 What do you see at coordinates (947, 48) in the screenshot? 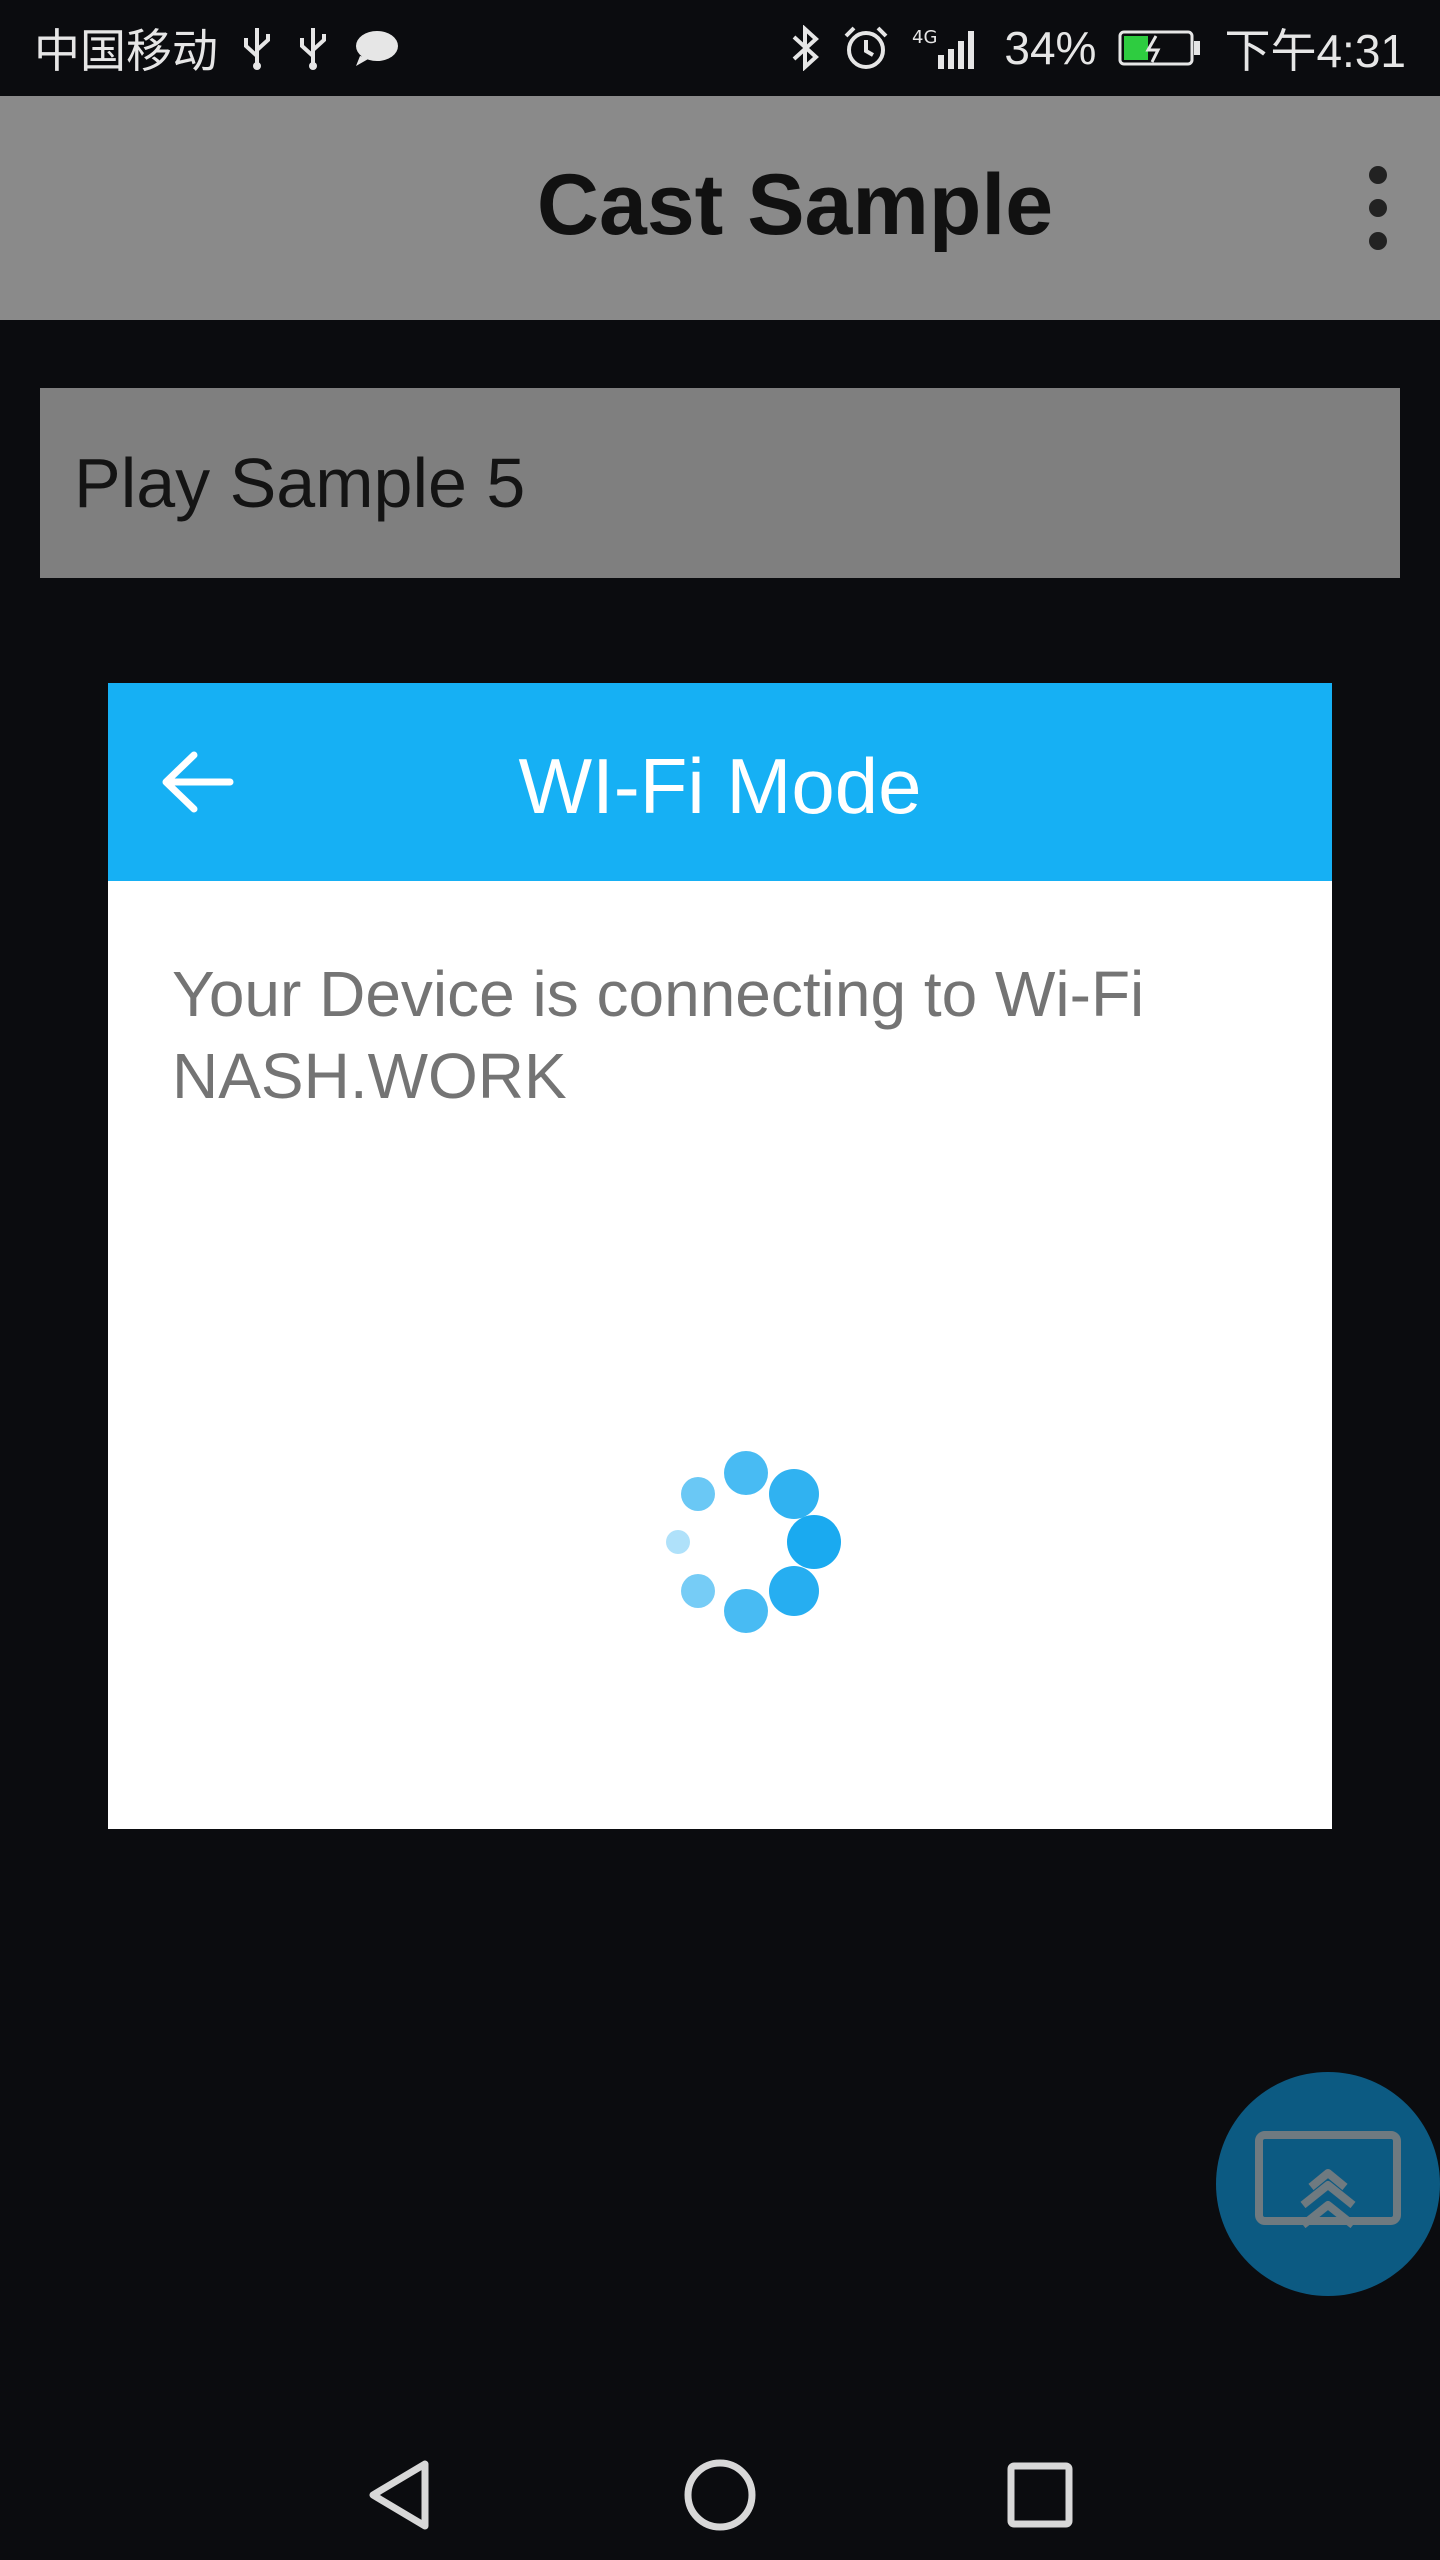
I see `signal-icon: 4G` at bounding box center [947, 48].